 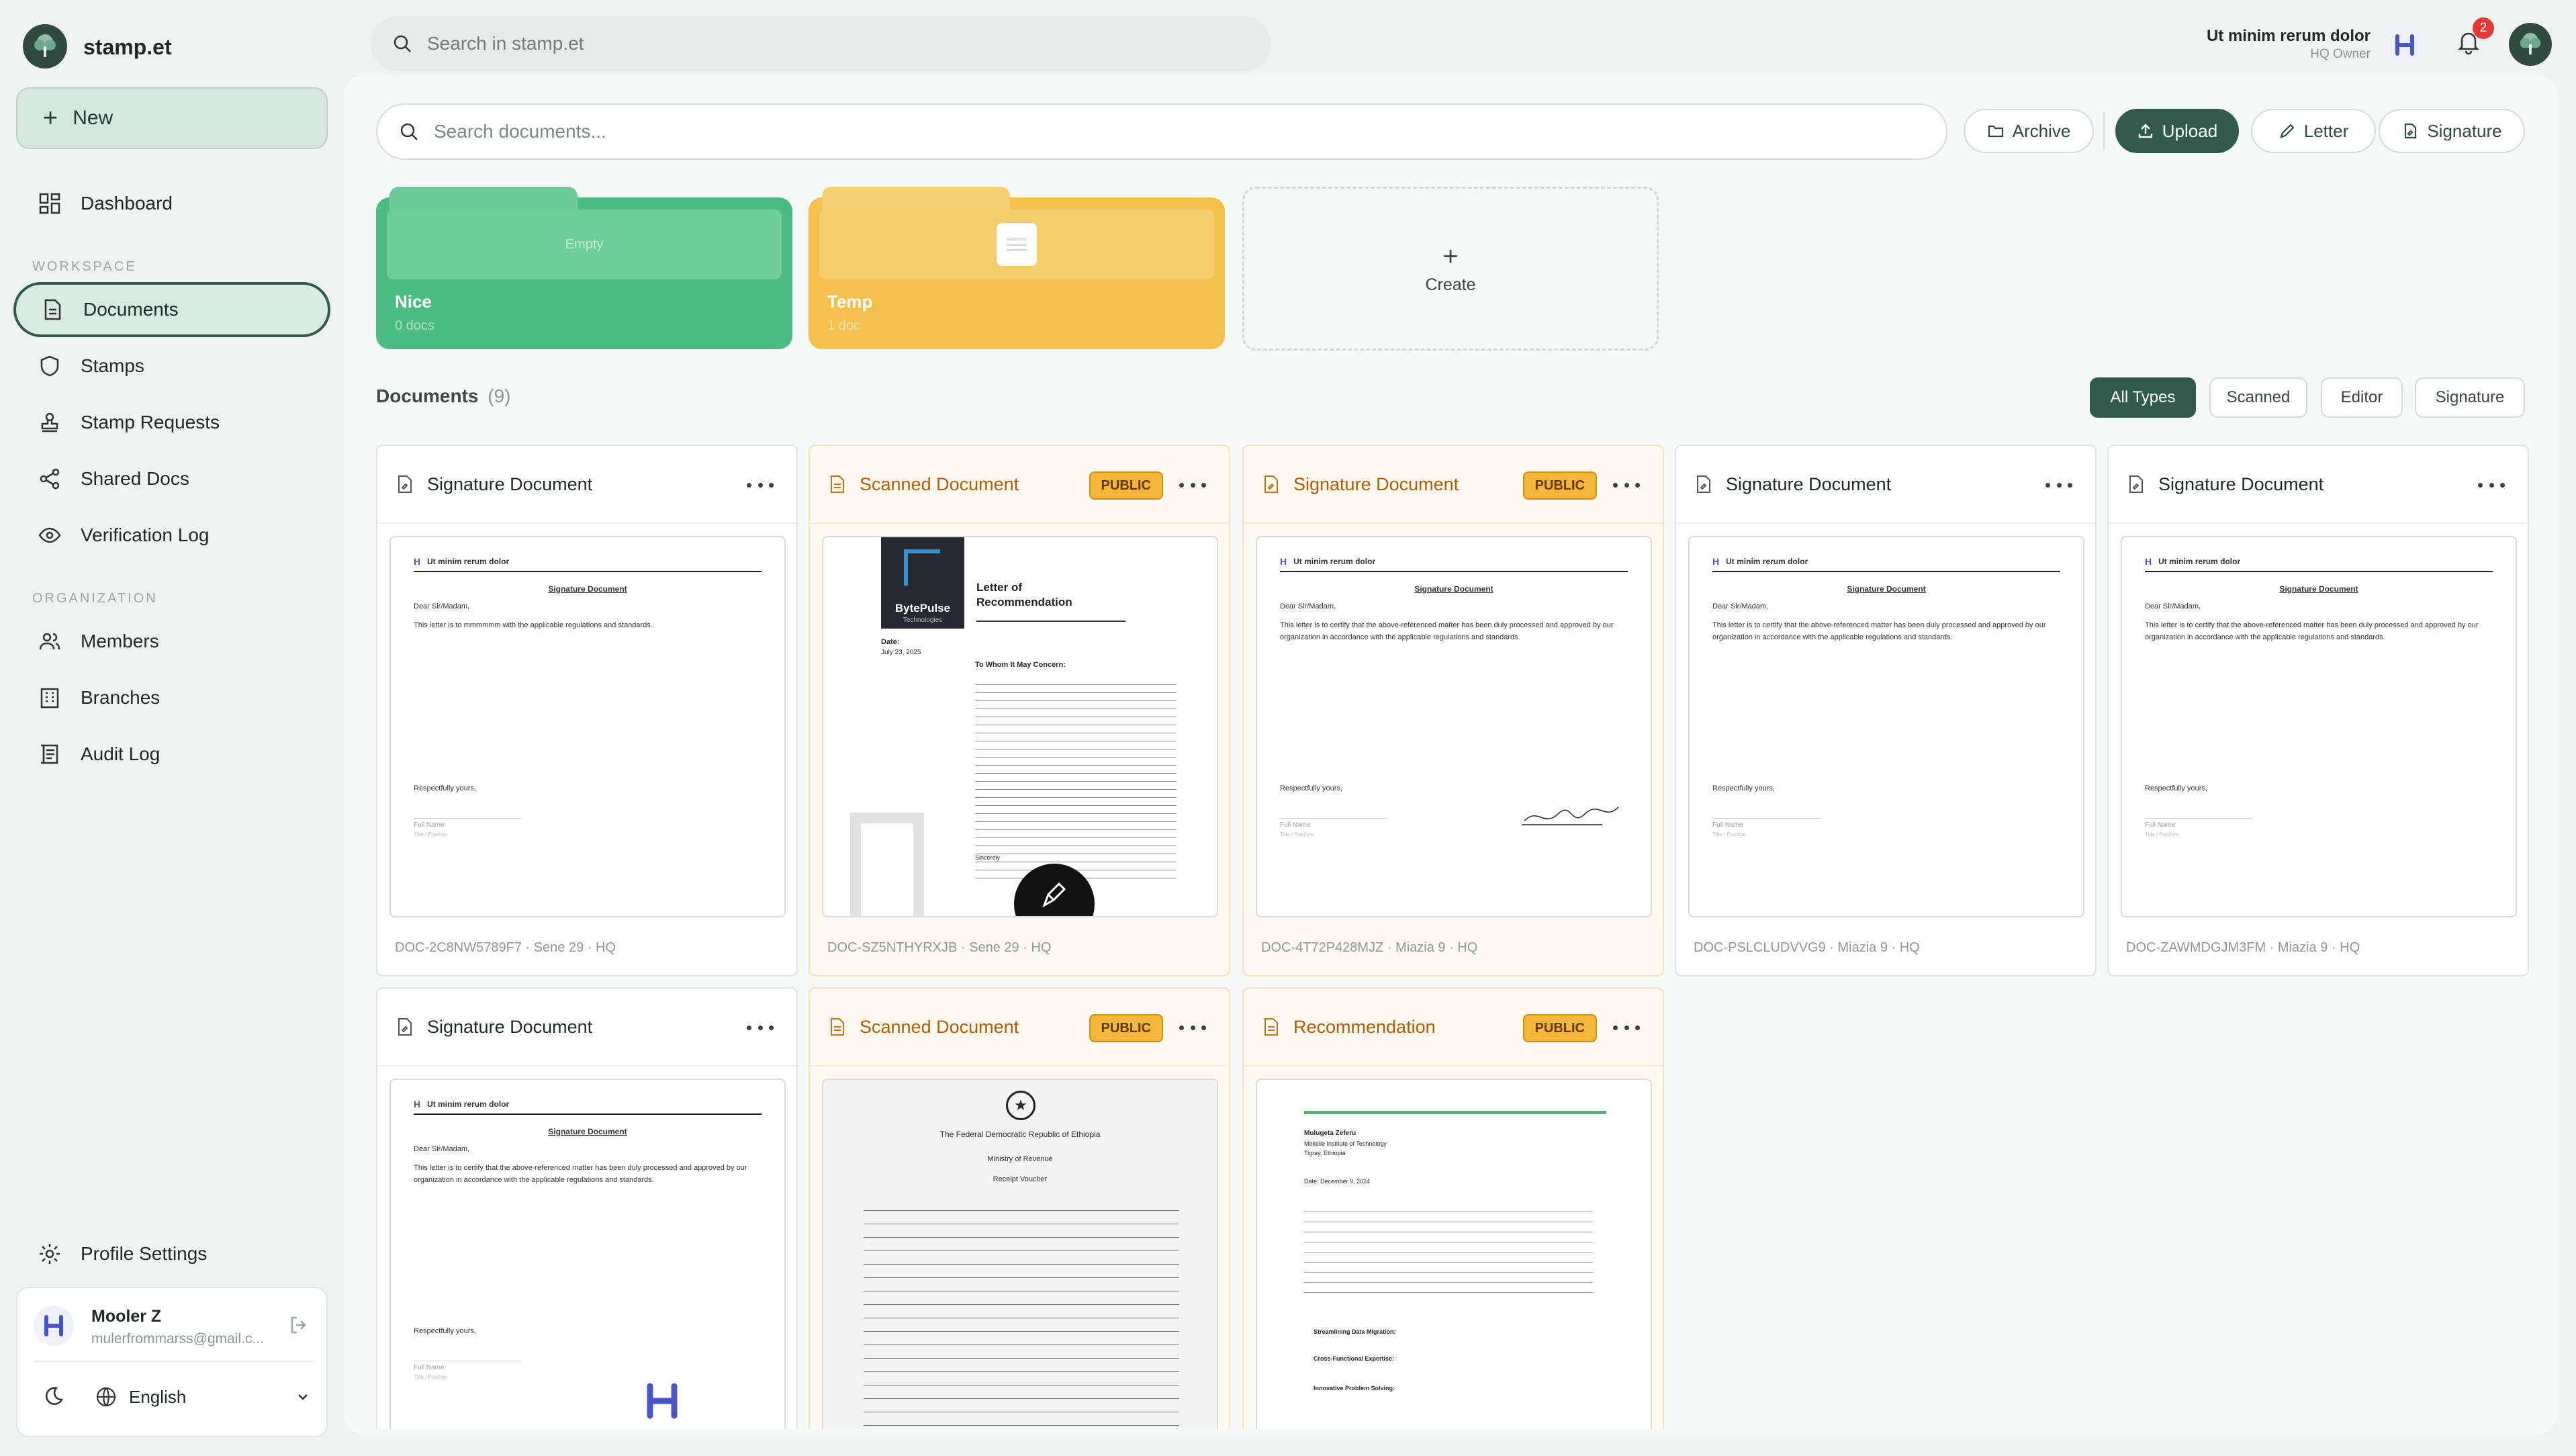 What do you see at coordinates (120, 753) in the screenshot?
I see `sidebar-item-label: Audit Log` at bounding box center [120, 753].